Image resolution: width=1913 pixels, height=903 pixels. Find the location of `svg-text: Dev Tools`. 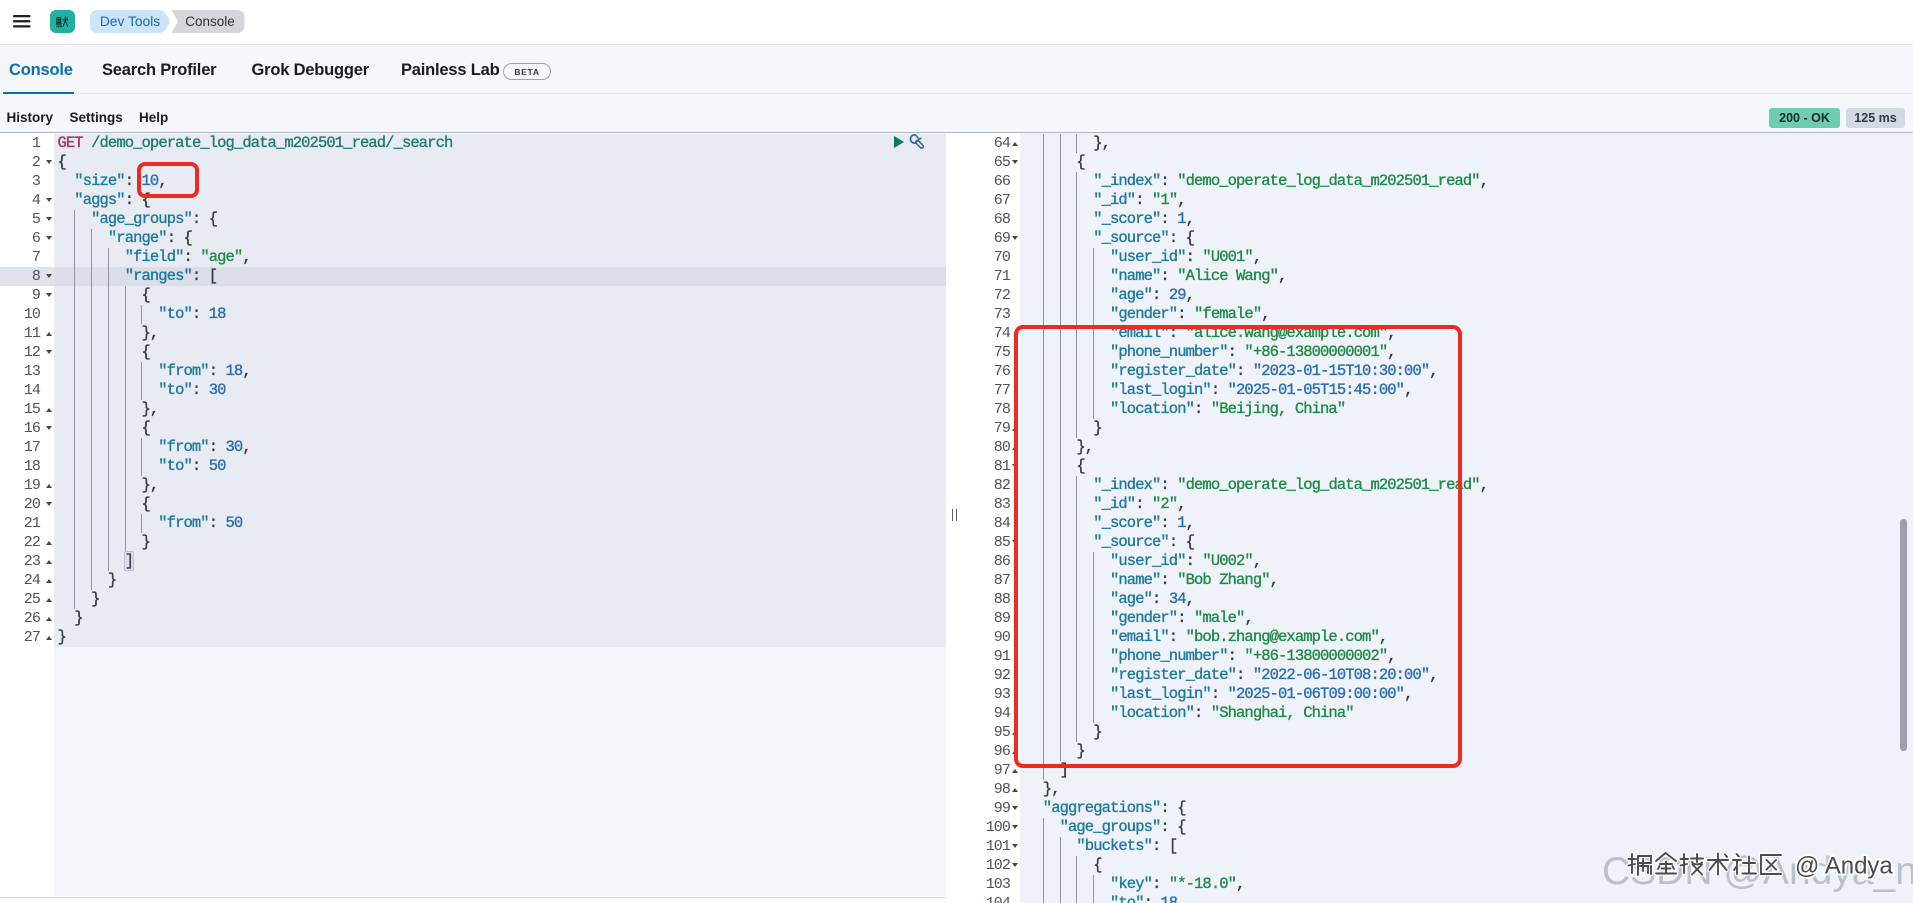

svg-text: Dev Tools is located at coordinates (130, 21).